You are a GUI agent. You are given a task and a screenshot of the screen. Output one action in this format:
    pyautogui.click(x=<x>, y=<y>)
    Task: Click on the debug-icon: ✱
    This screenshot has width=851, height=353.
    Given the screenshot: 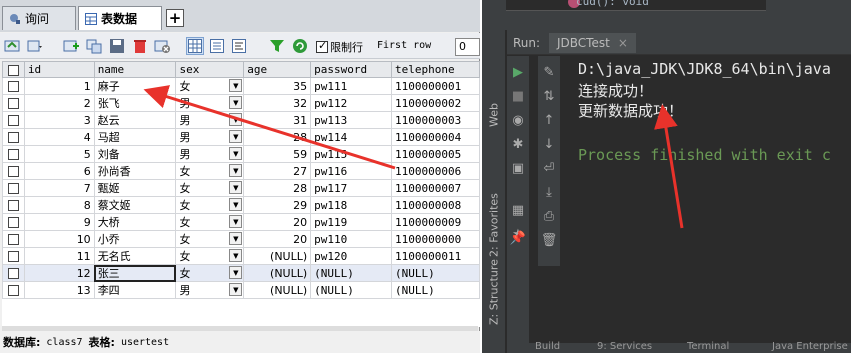 What is the action you would take?
    pyautogui.click(x=518, y=144)
    